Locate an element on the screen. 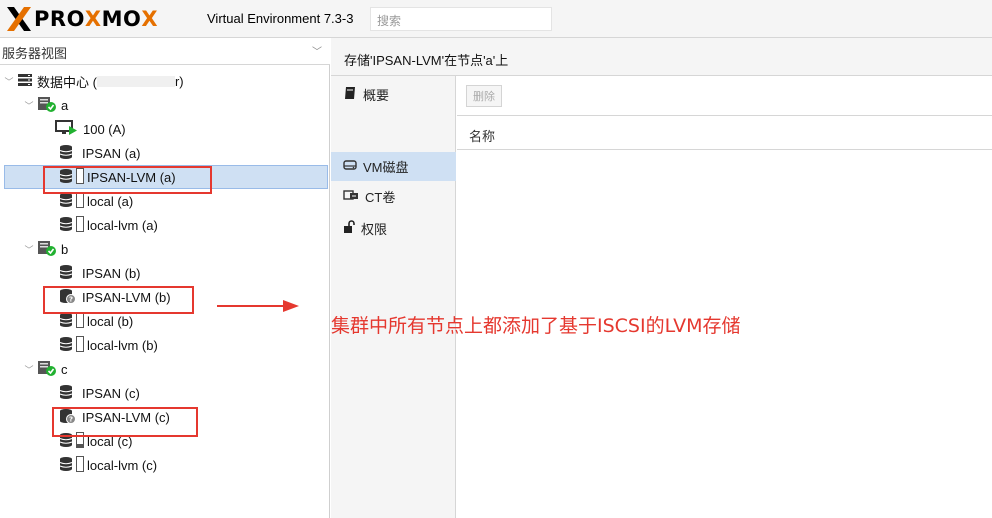 The width and height of the screenshot is (992, 518). logo-wordmark: PR O X M O X is located at coordinates (96, 19).